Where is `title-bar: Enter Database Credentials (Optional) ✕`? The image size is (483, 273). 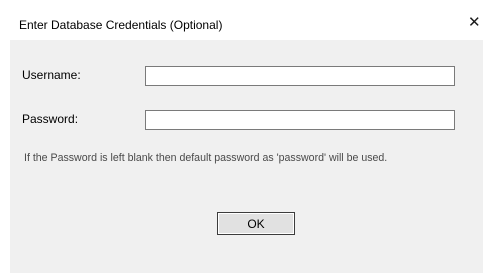
title-bar: Enter Database Credentials (Optional) ✕ is located at coordinates (241, 20).